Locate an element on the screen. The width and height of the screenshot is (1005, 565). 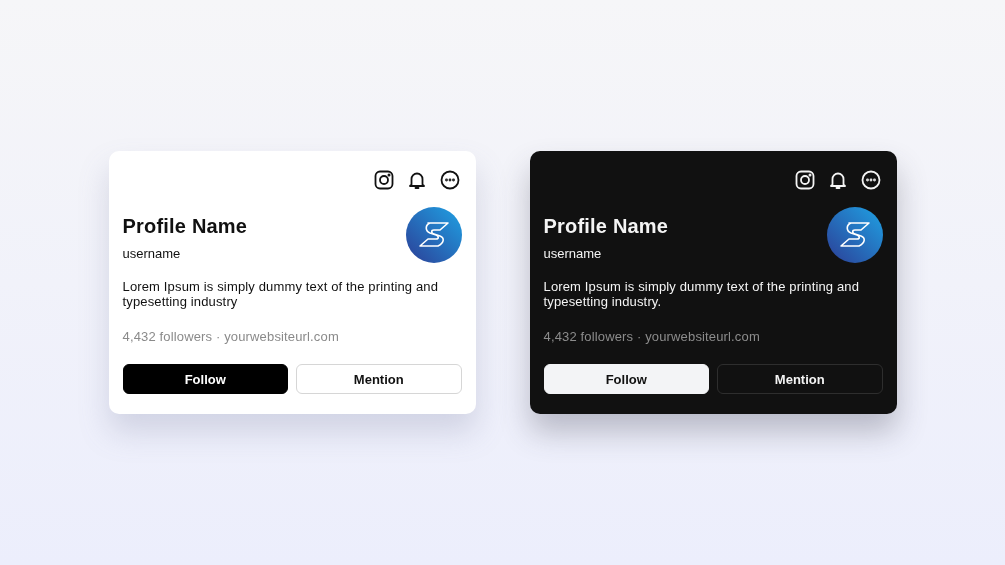
bio-text: Lorem Ipsum is simply dummy text of the printing and typesetting industry is located at coordinates (281, 294).